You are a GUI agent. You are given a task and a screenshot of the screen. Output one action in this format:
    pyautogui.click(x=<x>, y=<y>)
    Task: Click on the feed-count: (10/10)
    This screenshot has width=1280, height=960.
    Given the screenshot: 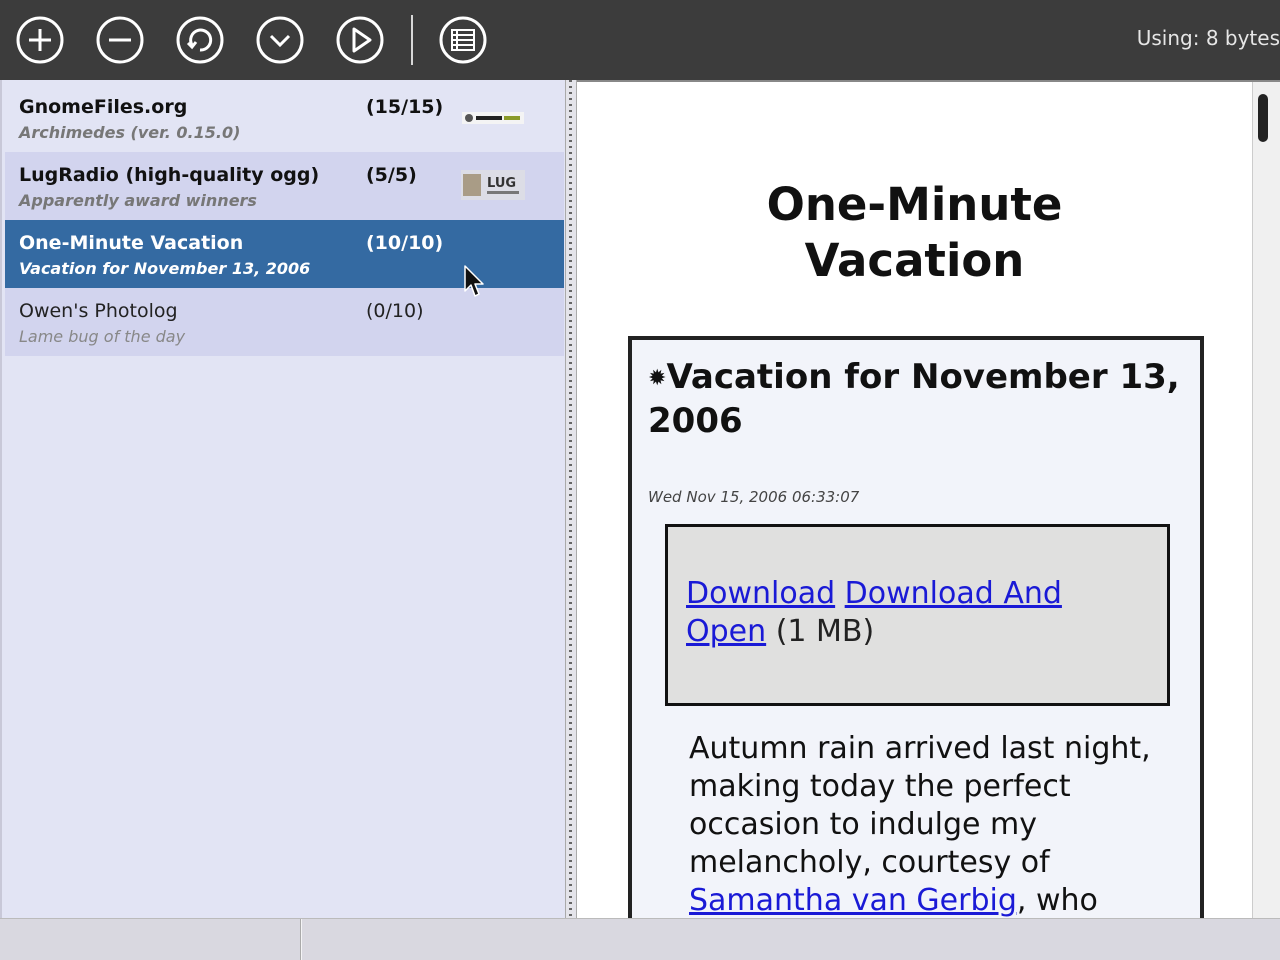 What is the action you would take?
    pyautogui.click(x=405, y=243)
    